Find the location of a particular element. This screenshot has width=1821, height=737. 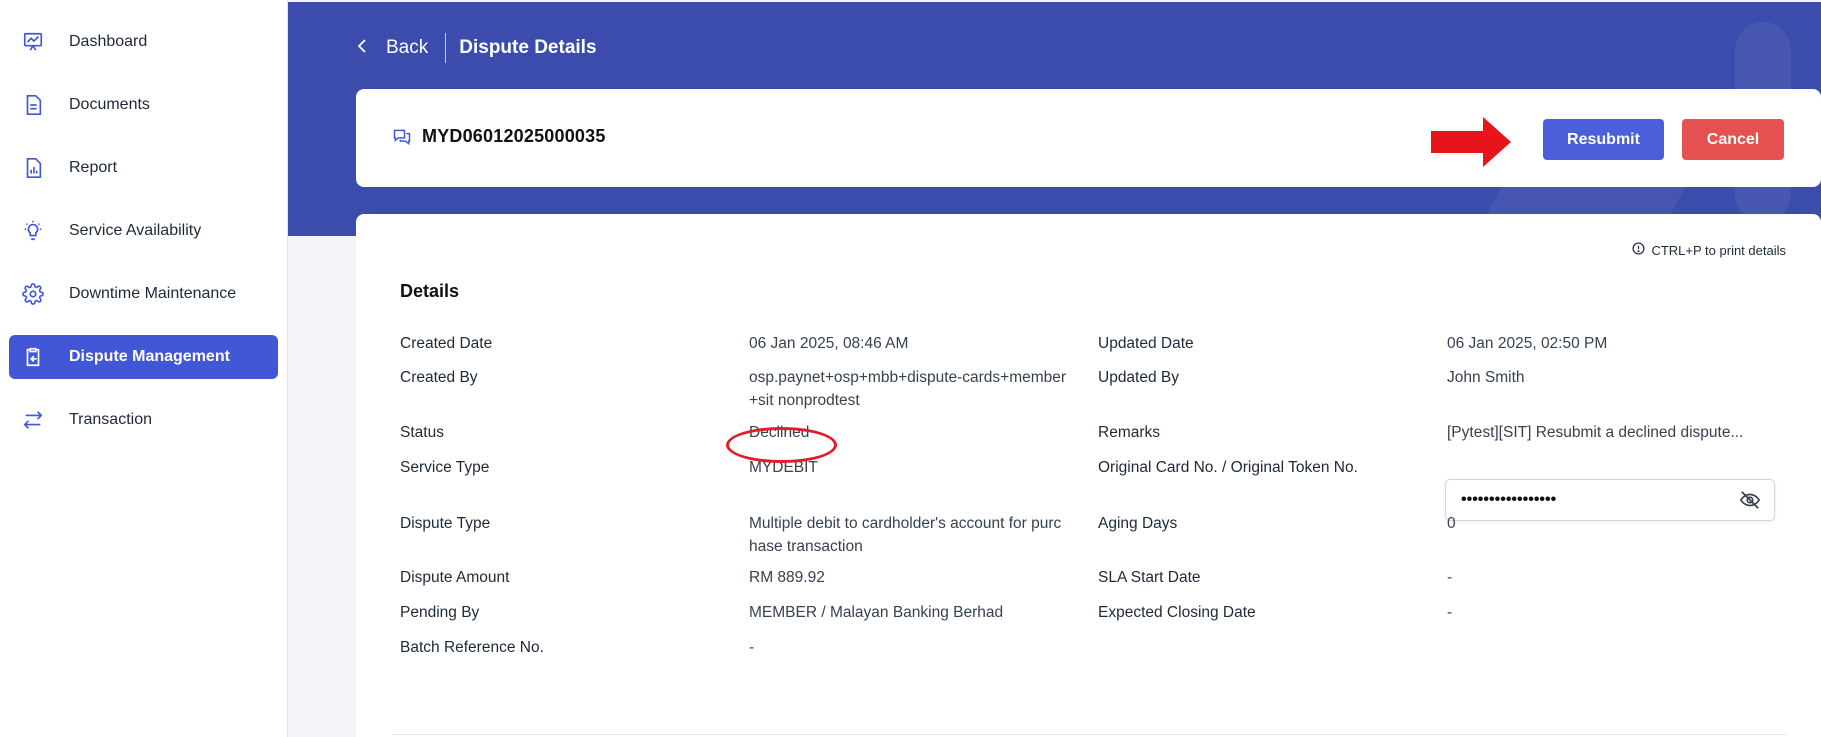

field-label: Aging Days is located at coordinates (1138, 523).